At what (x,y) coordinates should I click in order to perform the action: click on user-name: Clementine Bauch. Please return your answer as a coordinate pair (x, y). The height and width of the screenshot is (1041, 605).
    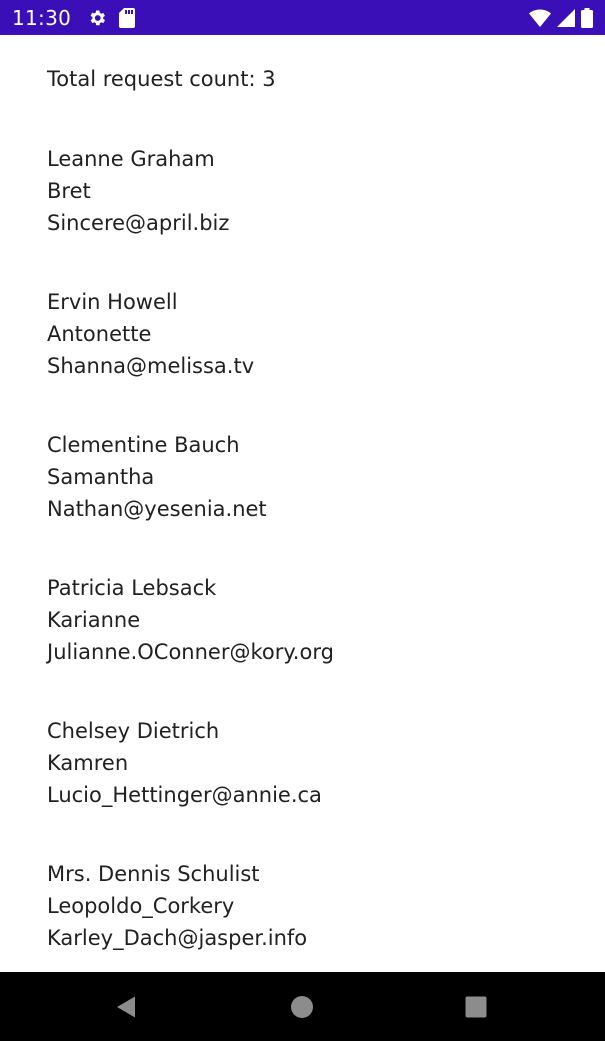
    Looking at the image, I should click on (143, 445).